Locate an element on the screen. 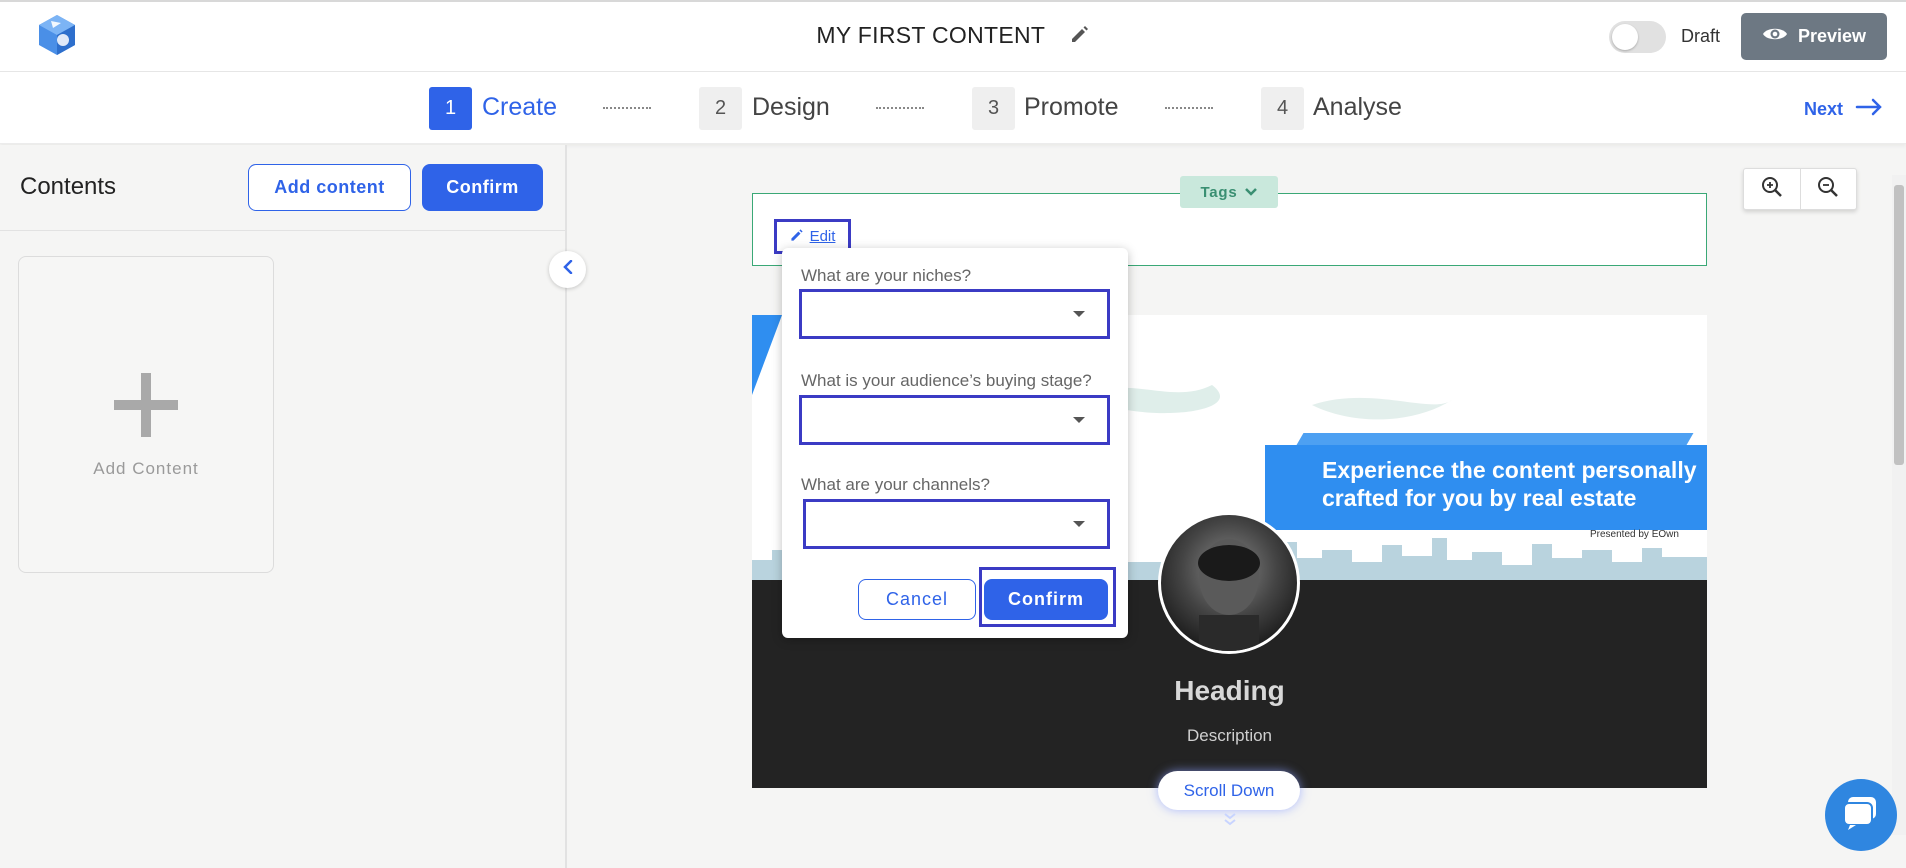 The width and height of the screenshot is (1906, 868). step-1-number: 1 is located at coordinates (450, 108).